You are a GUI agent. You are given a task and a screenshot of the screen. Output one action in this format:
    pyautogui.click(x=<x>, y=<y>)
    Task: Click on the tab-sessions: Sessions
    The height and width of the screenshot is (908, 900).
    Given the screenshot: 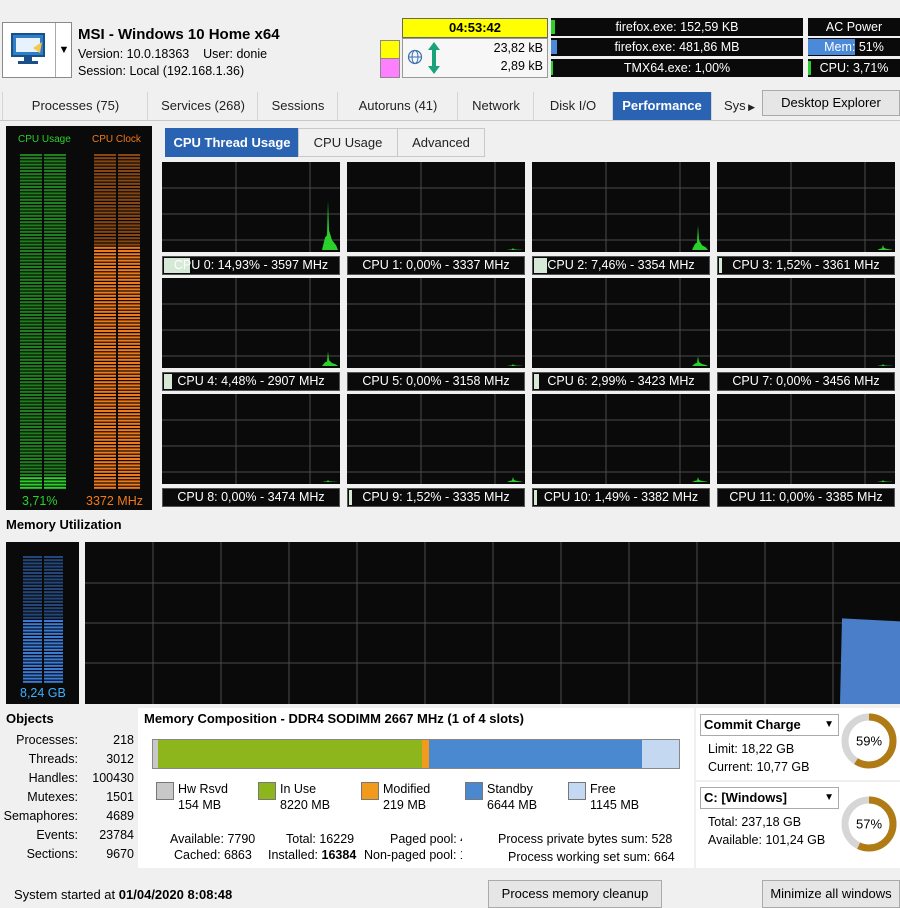 What is the action you would take?
    pyautogui.click(x=297, y=106)
    